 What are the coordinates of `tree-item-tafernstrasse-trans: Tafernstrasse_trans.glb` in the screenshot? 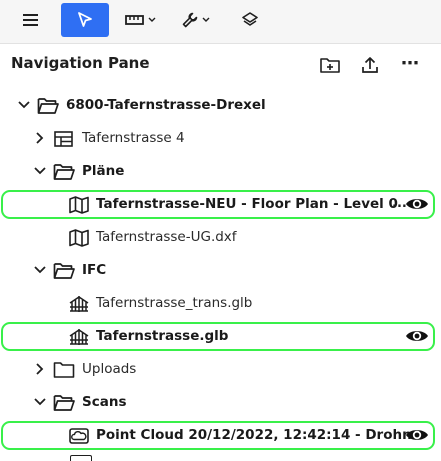 It's located at (220, 303).